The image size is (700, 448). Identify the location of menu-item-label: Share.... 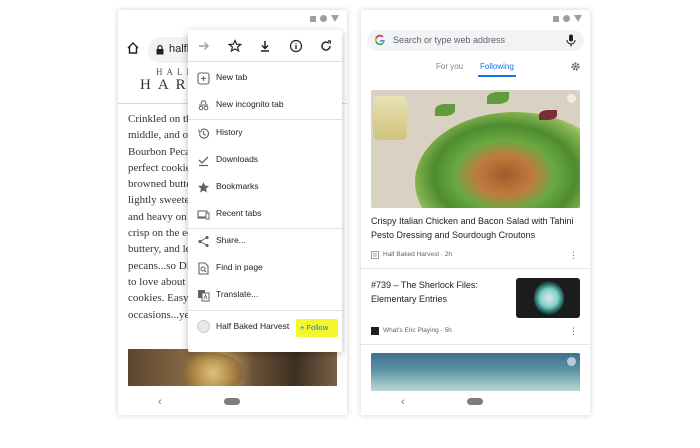
(231, 240).